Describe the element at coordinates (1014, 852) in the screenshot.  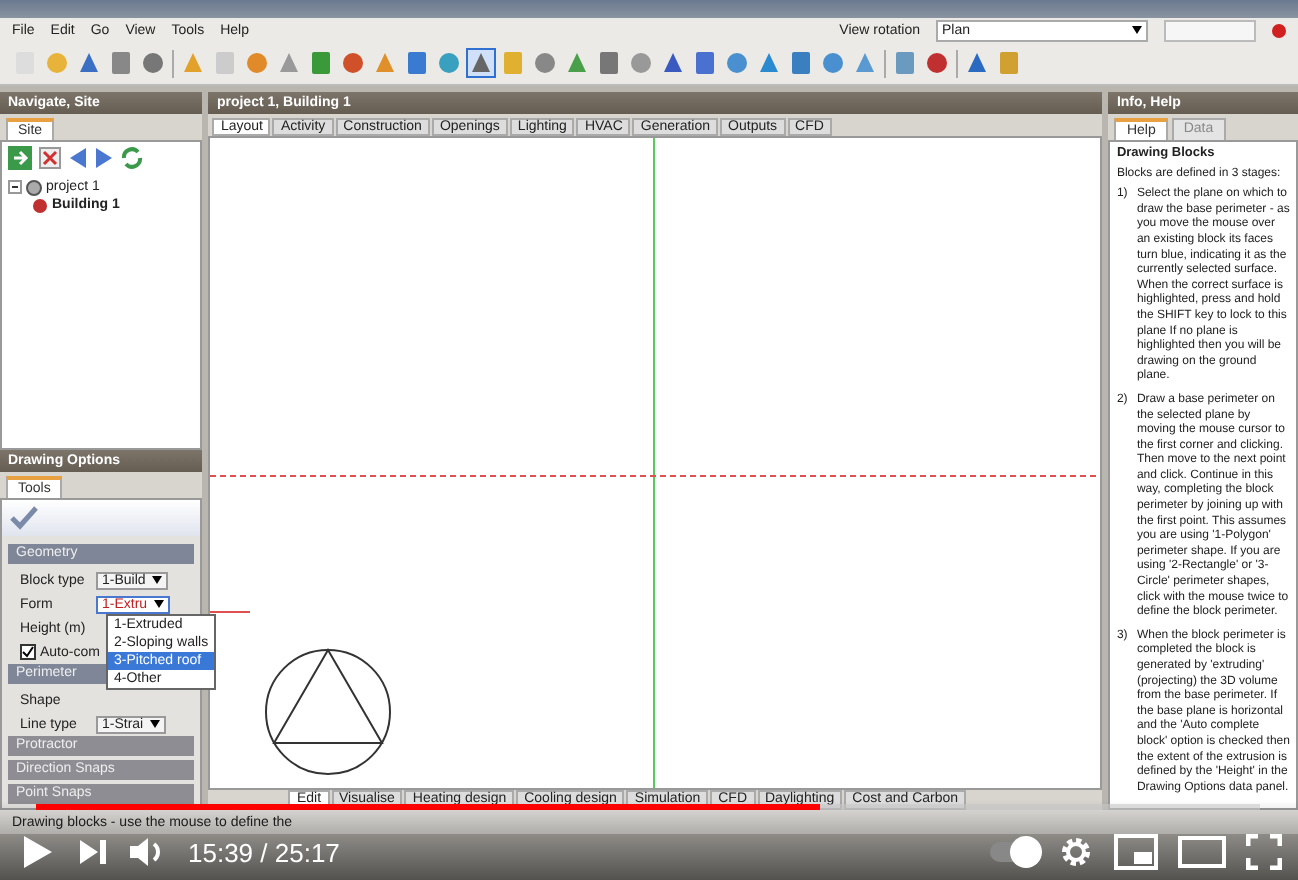
I see `autoplay-toggle` at that location.